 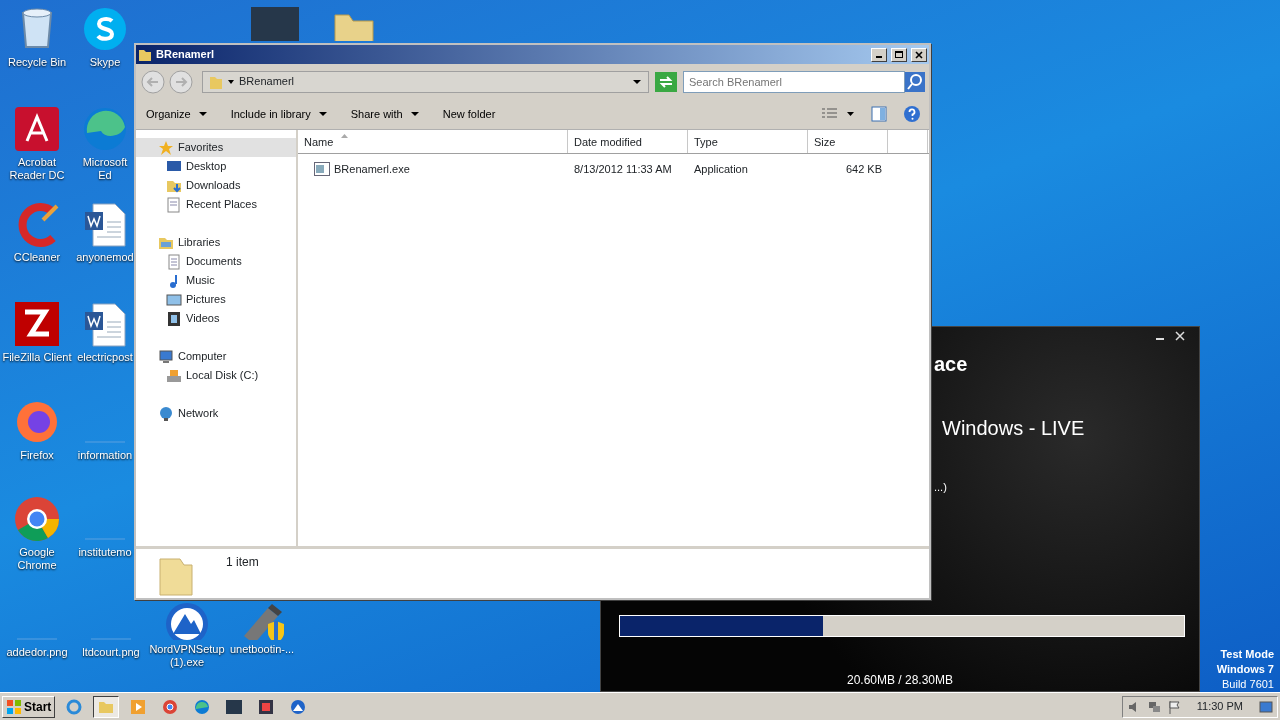 What do you see at coordinates (1173, 706) in the screenshot?
I see `flag-icon` at bounding box center [1173, 706].